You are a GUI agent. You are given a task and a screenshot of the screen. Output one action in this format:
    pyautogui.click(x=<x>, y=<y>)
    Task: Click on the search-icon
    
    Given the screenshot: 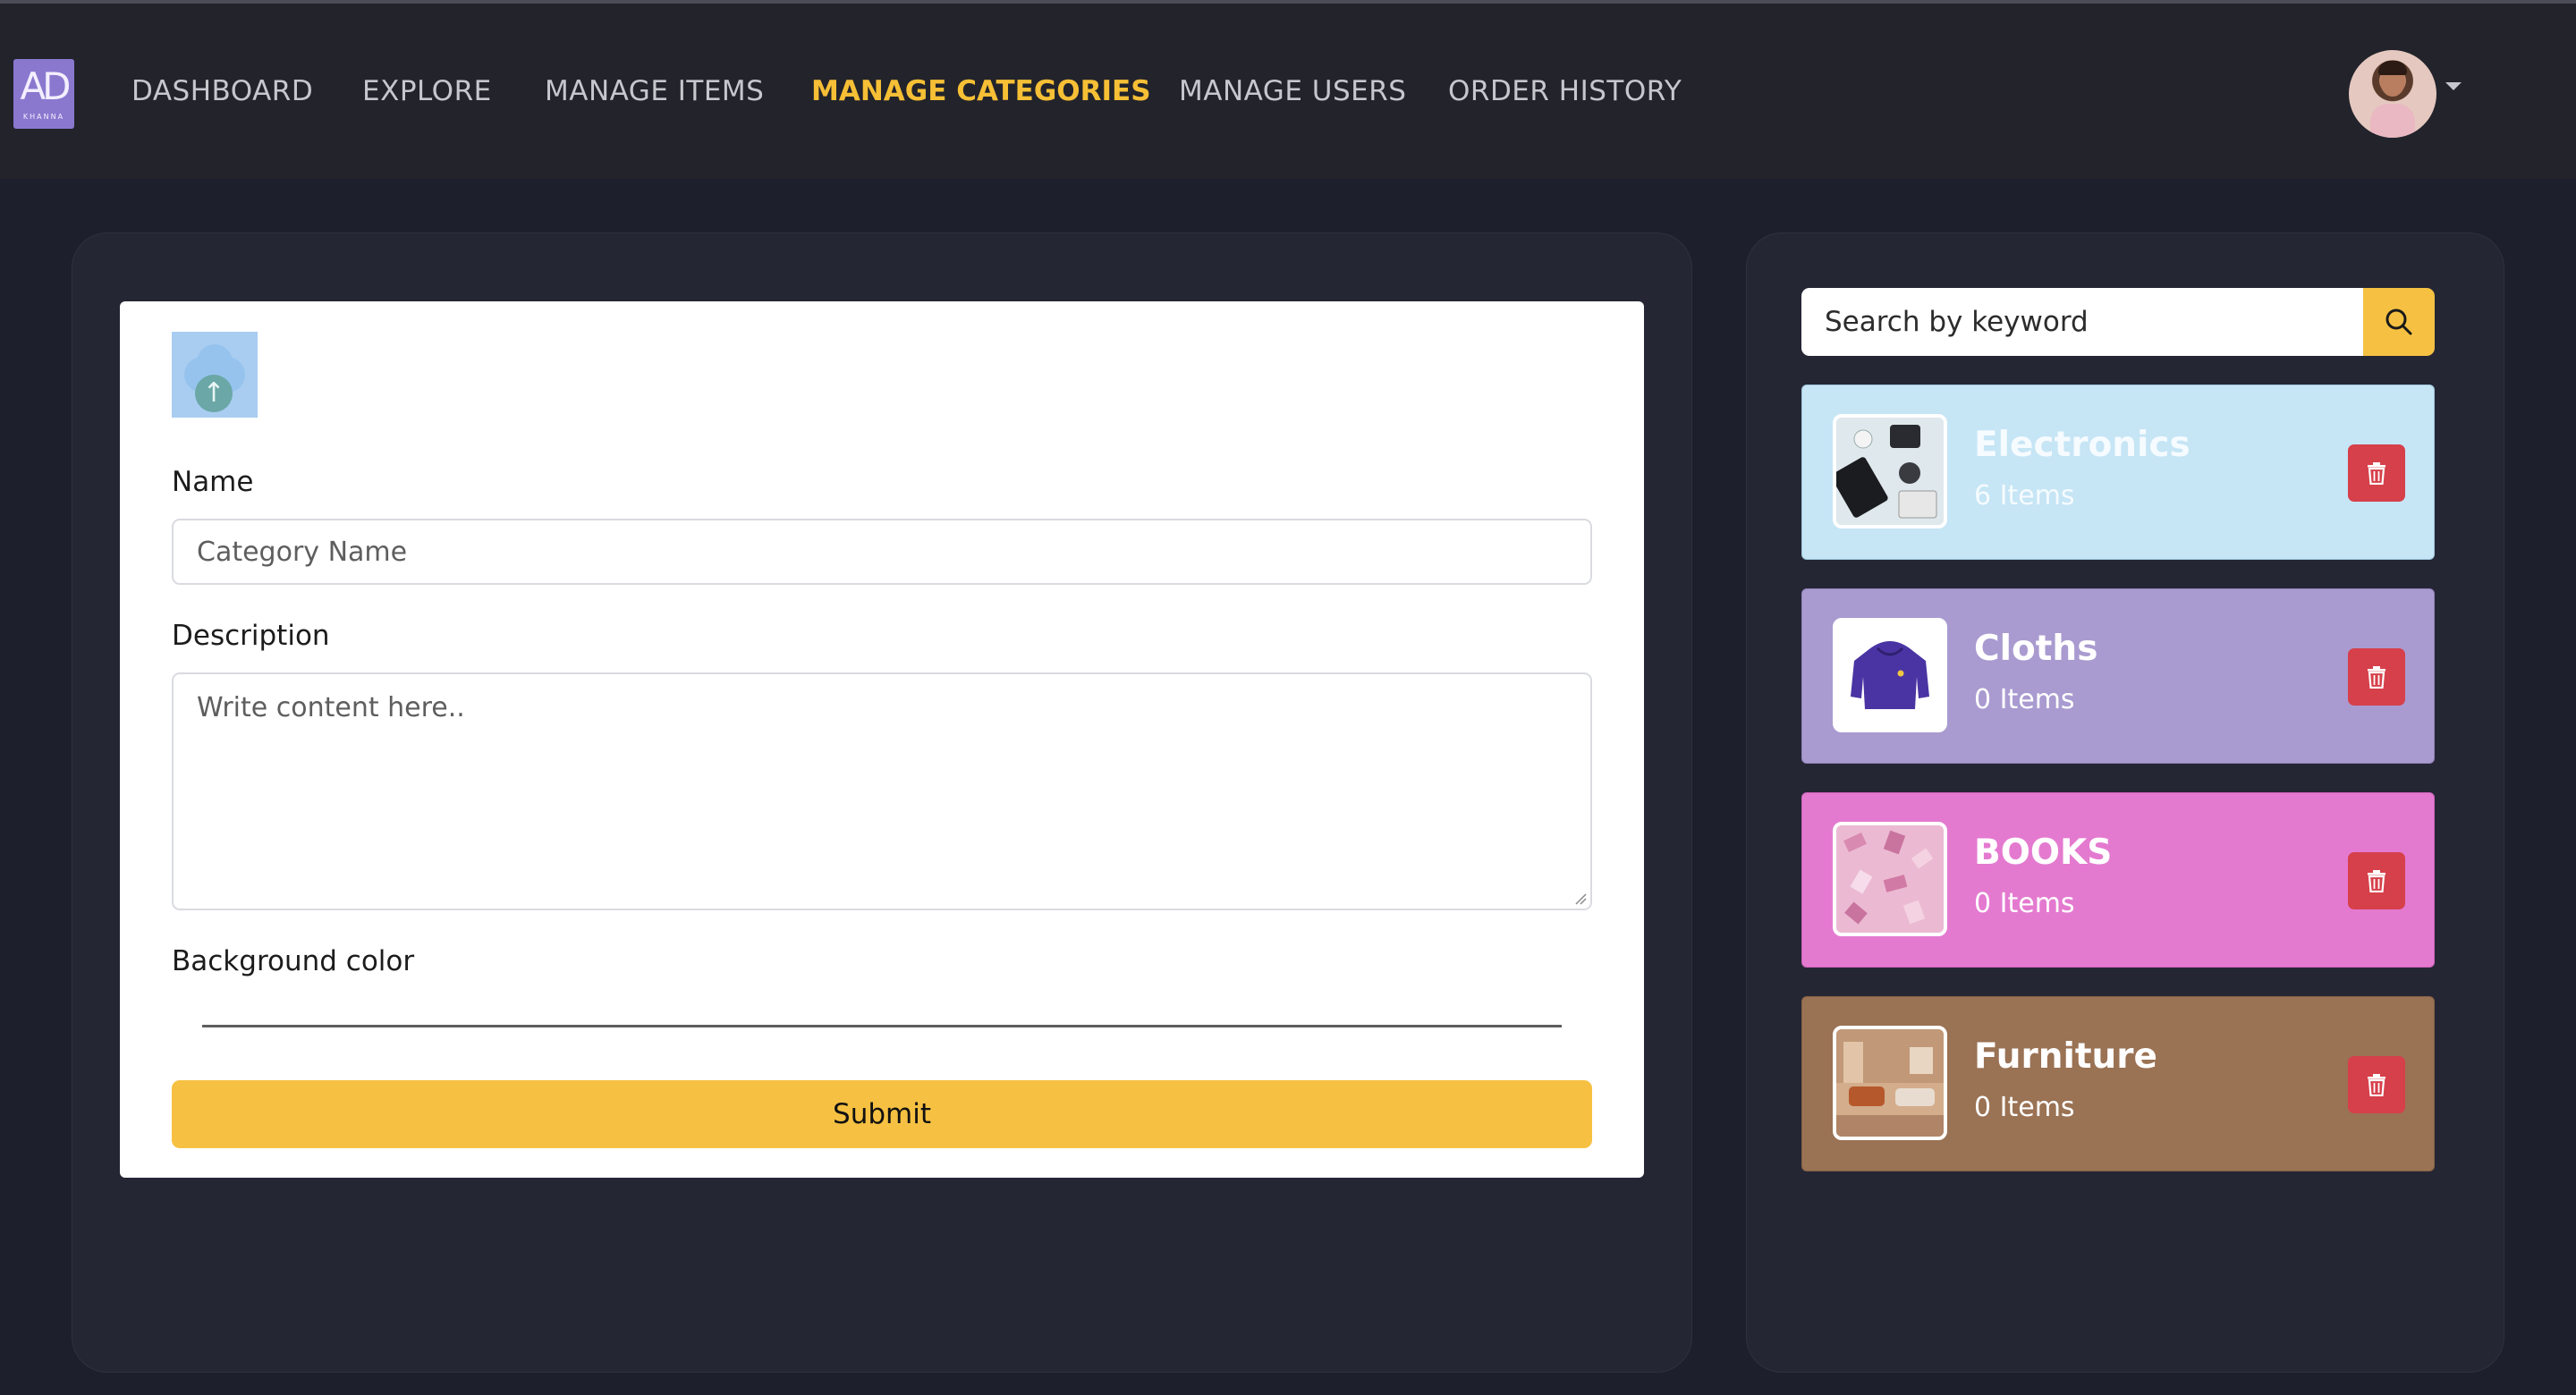 What is the action you would take?
    pyautogui.click(x=2398, y=322)
    